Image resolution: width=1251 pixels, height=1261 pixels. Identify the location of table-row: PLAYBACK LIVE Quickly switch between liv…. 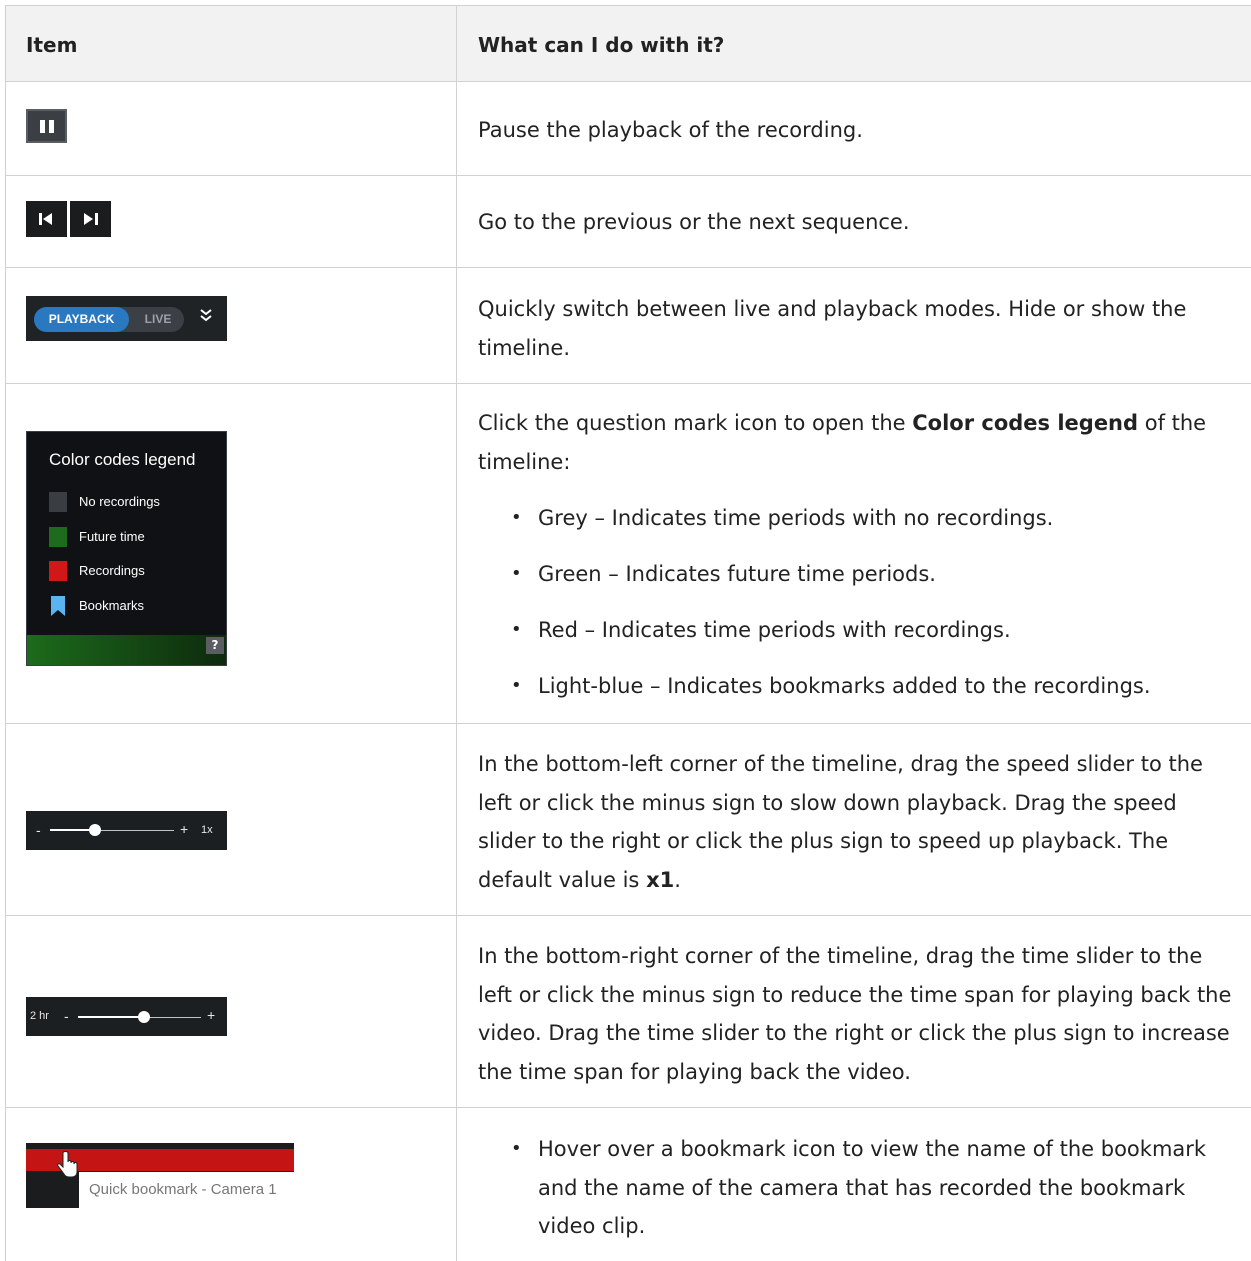
(628, 326).